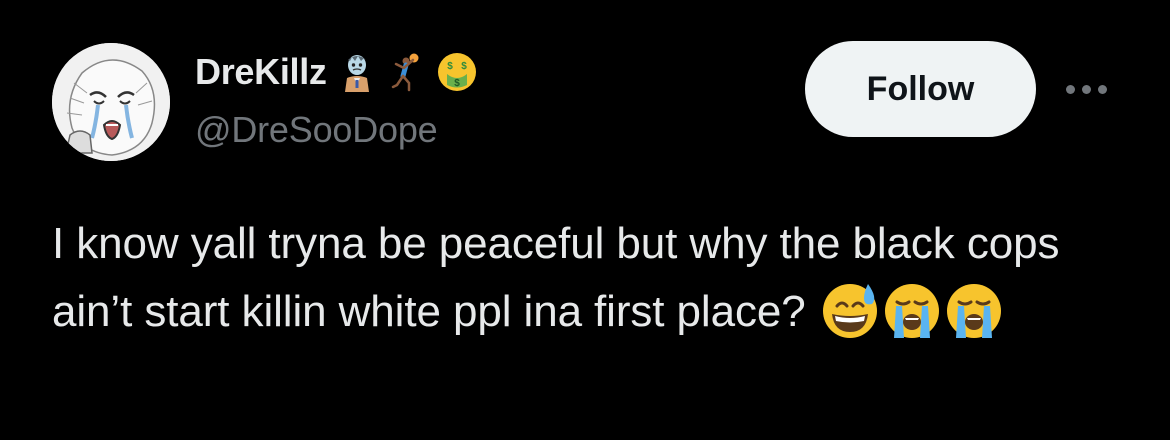  What do you see at coordinates (457, 72) in the screenshot?
I see `money-mouth-face-emoji-icon: $ $ $` at bounding box center [457, 72].